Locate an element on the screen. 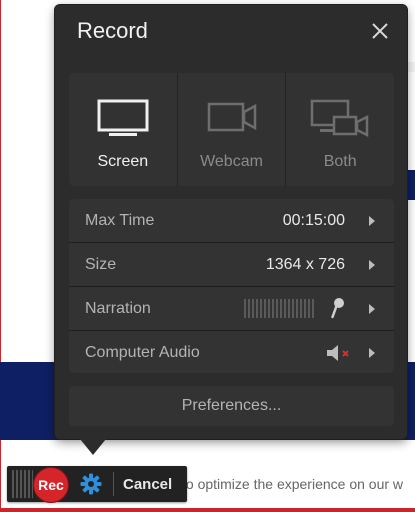 This screenshot has width=415, height=512. record-button-label: Rec is located at coordinates (51, 485).